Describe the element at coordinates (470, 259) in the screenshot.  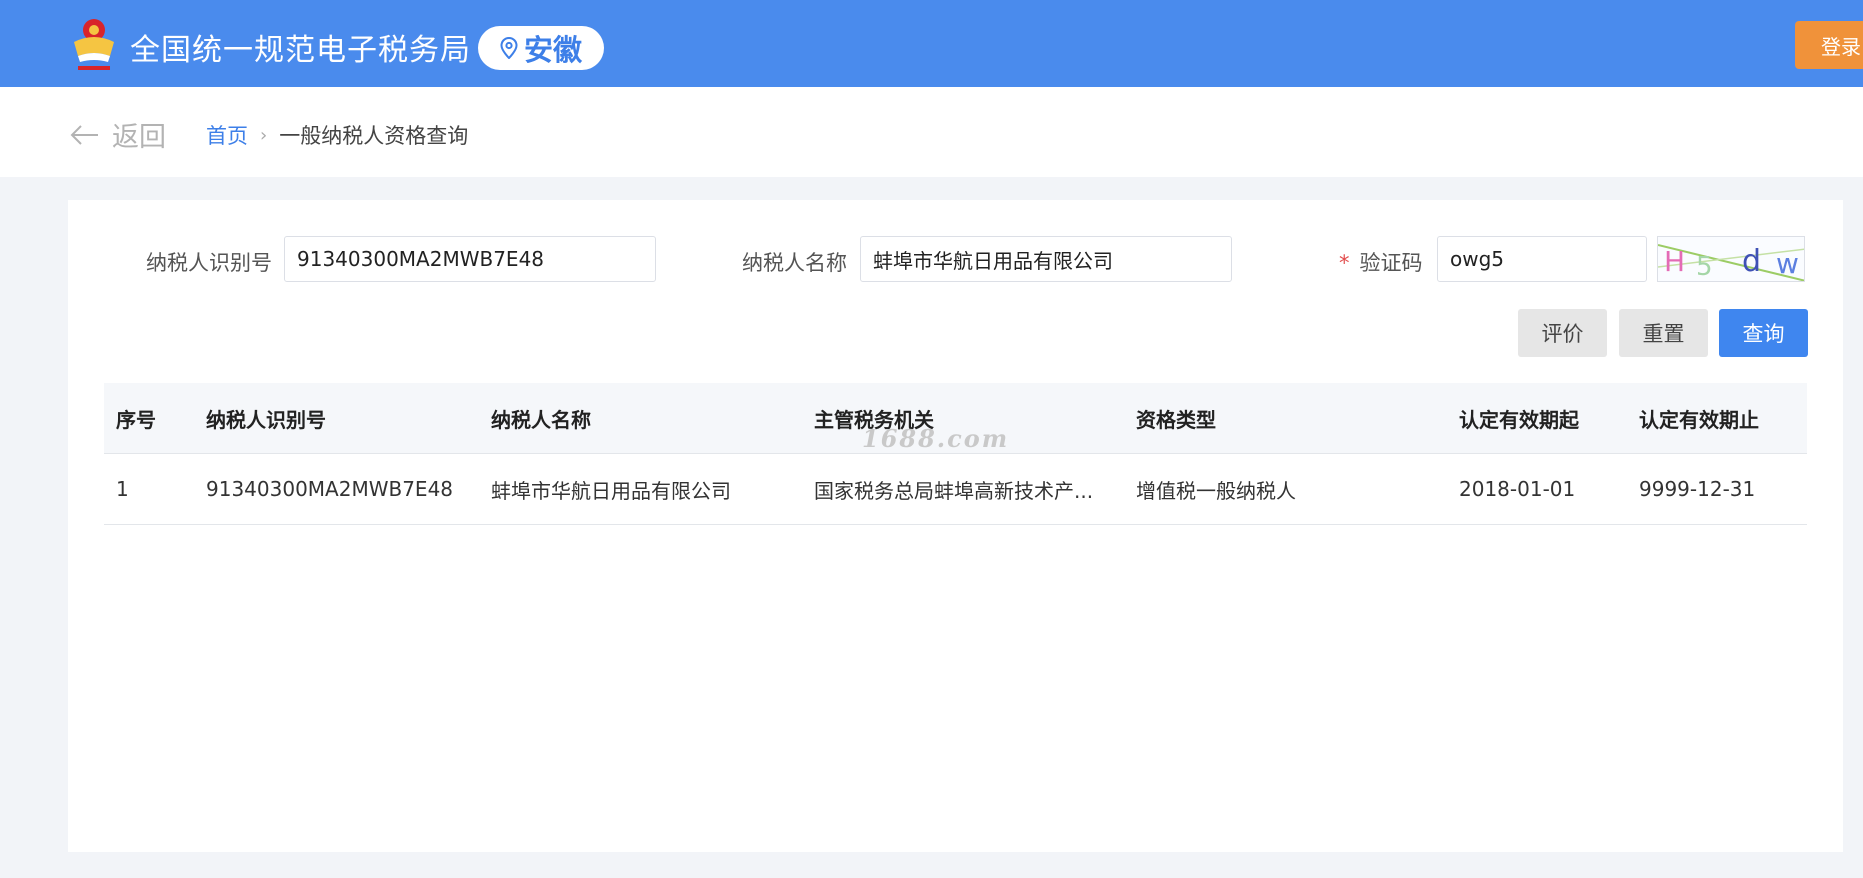
I see `taxpayer-id-input: 91340300MA2MWB7E48` at that location.